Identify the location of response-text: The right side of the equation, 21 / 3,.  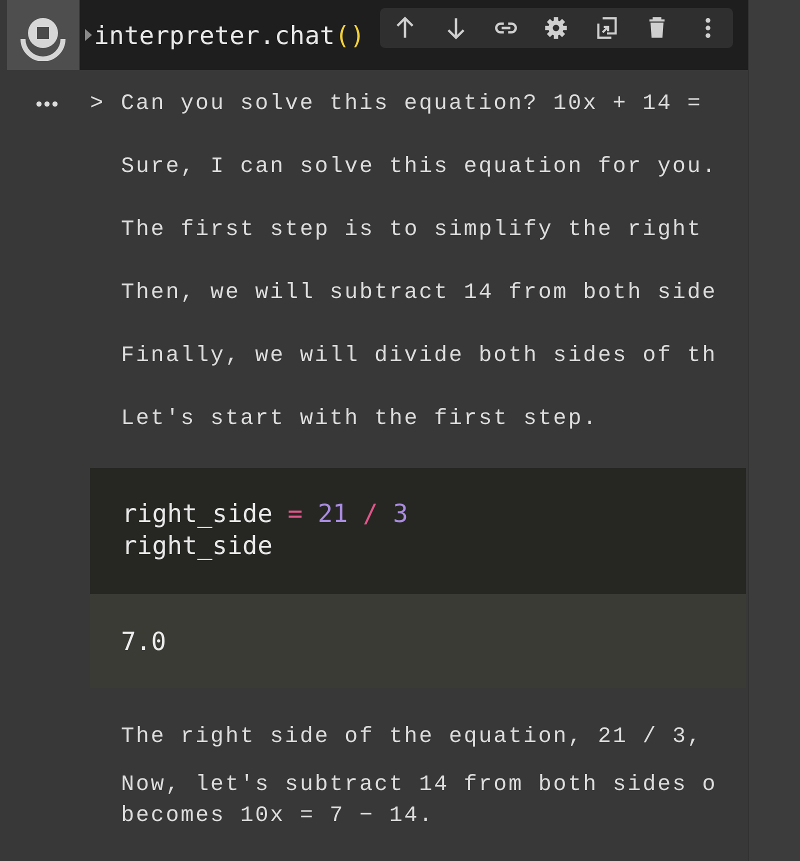
(411, 737).